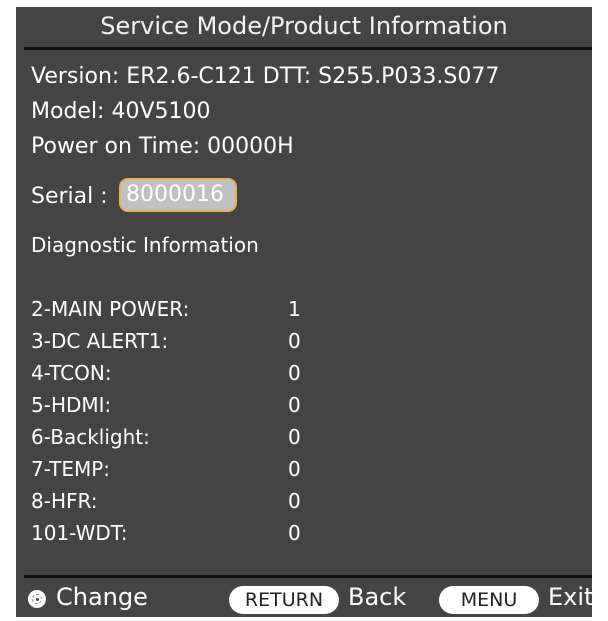 This screenshot has width=608, height=621. What do you see at coordinates (377, 597) in the screenshot?
I see `back-label: Back` at bounding box center [377, 597].